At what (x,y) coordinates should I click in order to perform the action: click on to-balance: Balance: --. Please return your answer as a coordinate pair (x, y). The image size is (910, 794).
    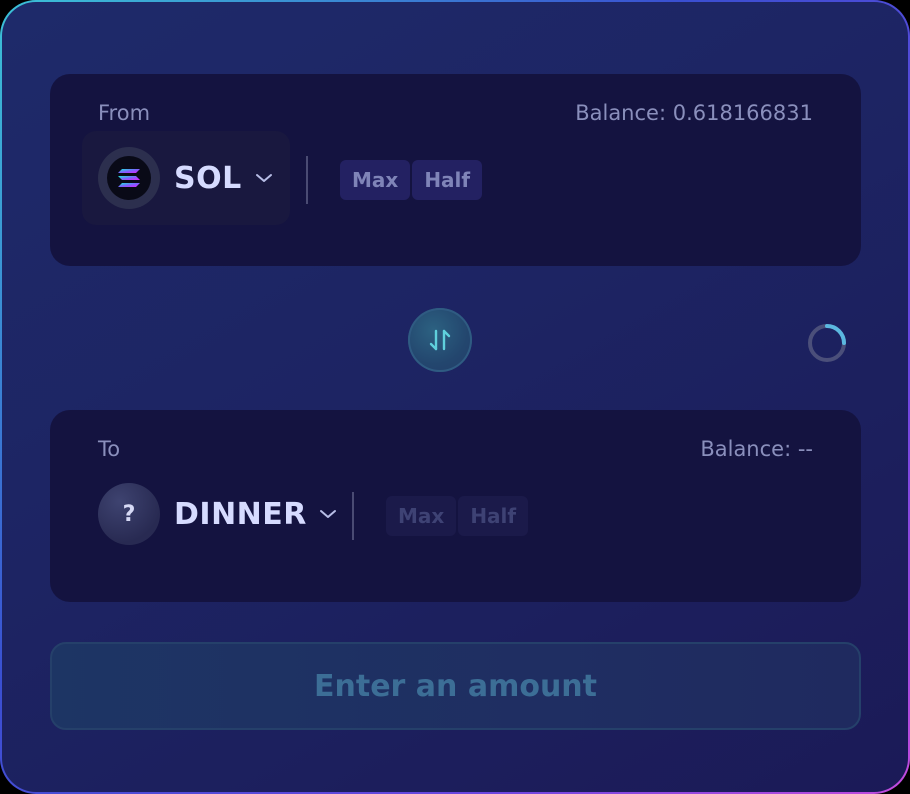
    Looking at the image, I should click on (756, 449).